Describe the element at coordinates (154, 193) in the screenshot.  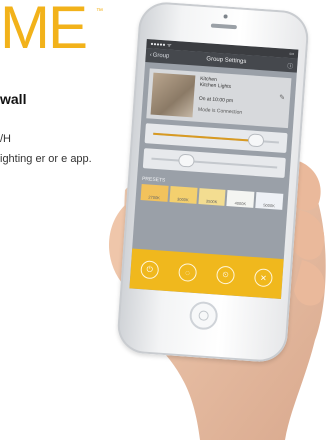
I see `preset-swatch: 2700K` at that location.